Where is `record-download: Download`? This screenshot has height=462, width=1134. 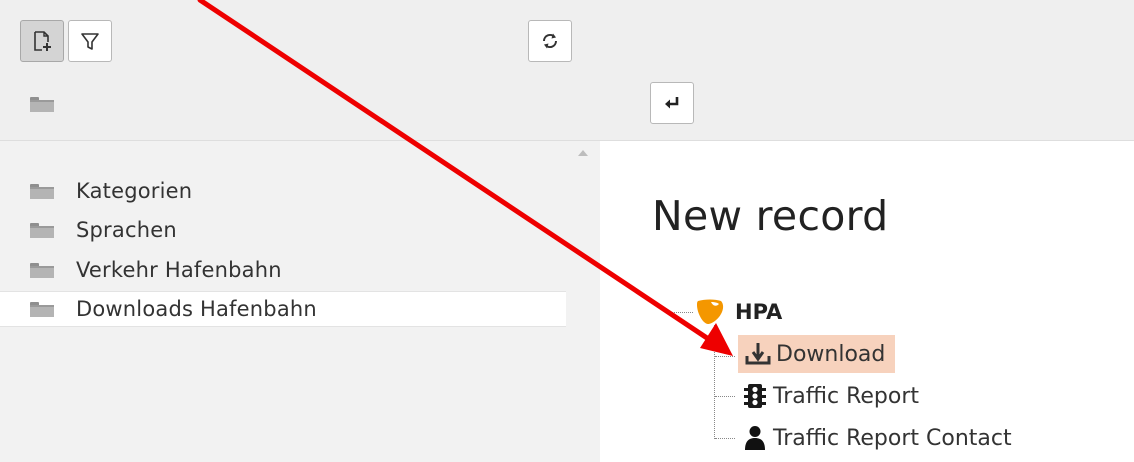 record-download: Download is located at coordinates (817, 354).